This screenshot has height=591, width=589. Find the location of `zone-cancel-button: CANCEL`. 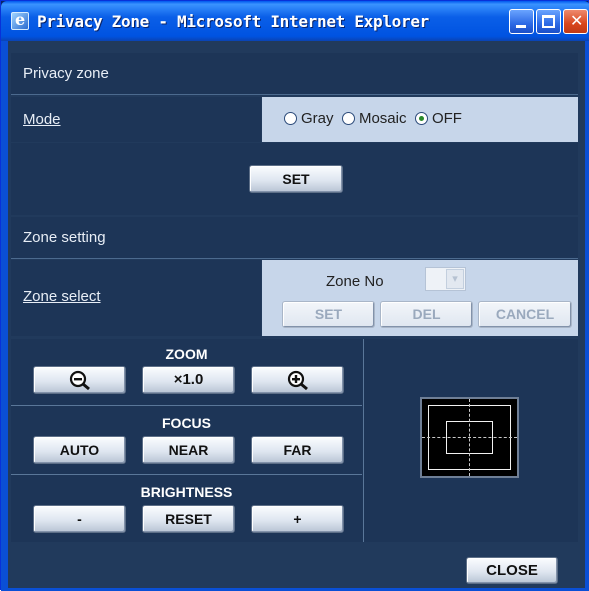

zone-cancel-button: CANCEL is located at coordinates (525, 314).